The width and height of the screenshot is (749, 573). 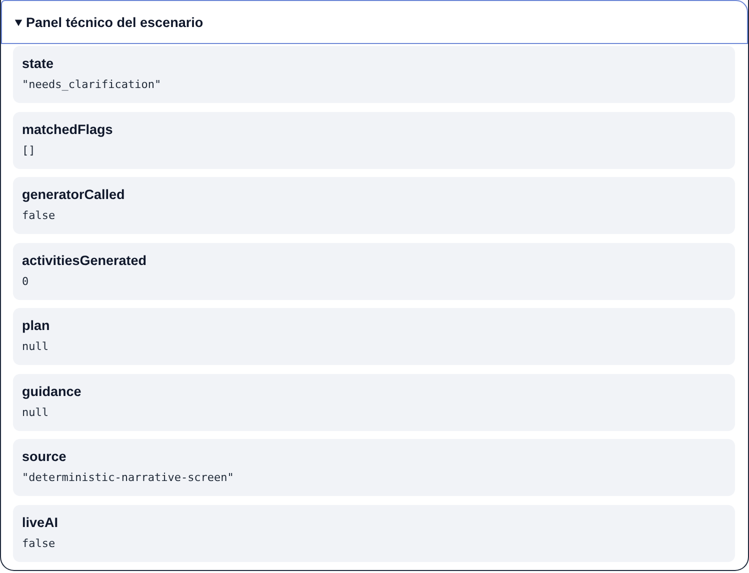 What do you see at coordinates (115, 22) in the screenshot?
I see `panel-title: Panel técnico del escenario` at bounding box center [115, 22].